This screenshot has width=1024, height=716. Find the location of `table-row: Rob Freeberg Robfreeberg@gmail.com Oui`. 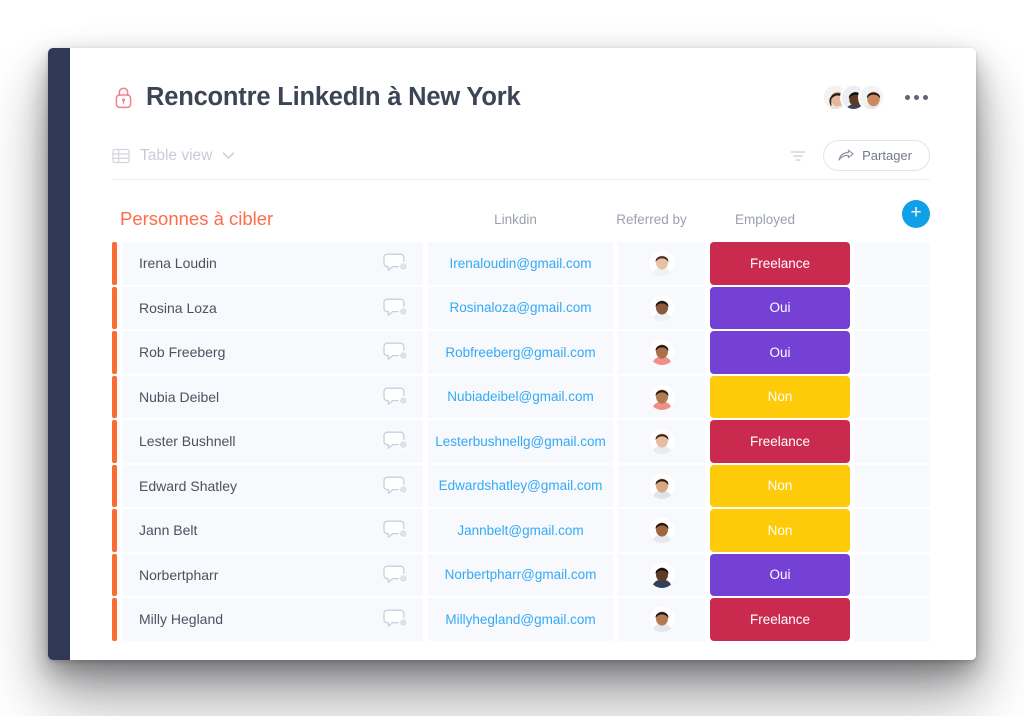

table-row: Rob Freeberg Robfreeberg@gmail.com Oui is located at coordinates (521, 352).